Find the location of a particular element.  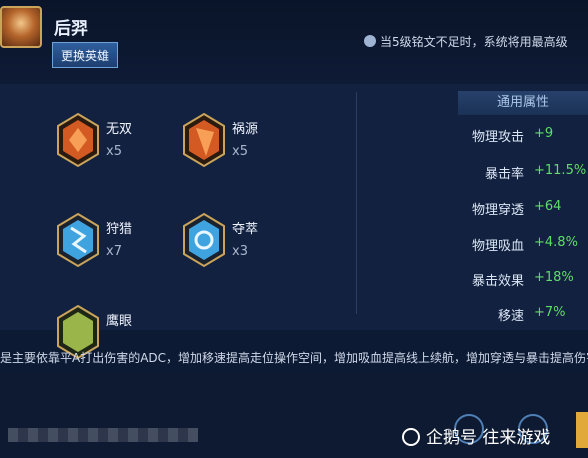

attribute-value: +18% is located at coordinates (554, 277).